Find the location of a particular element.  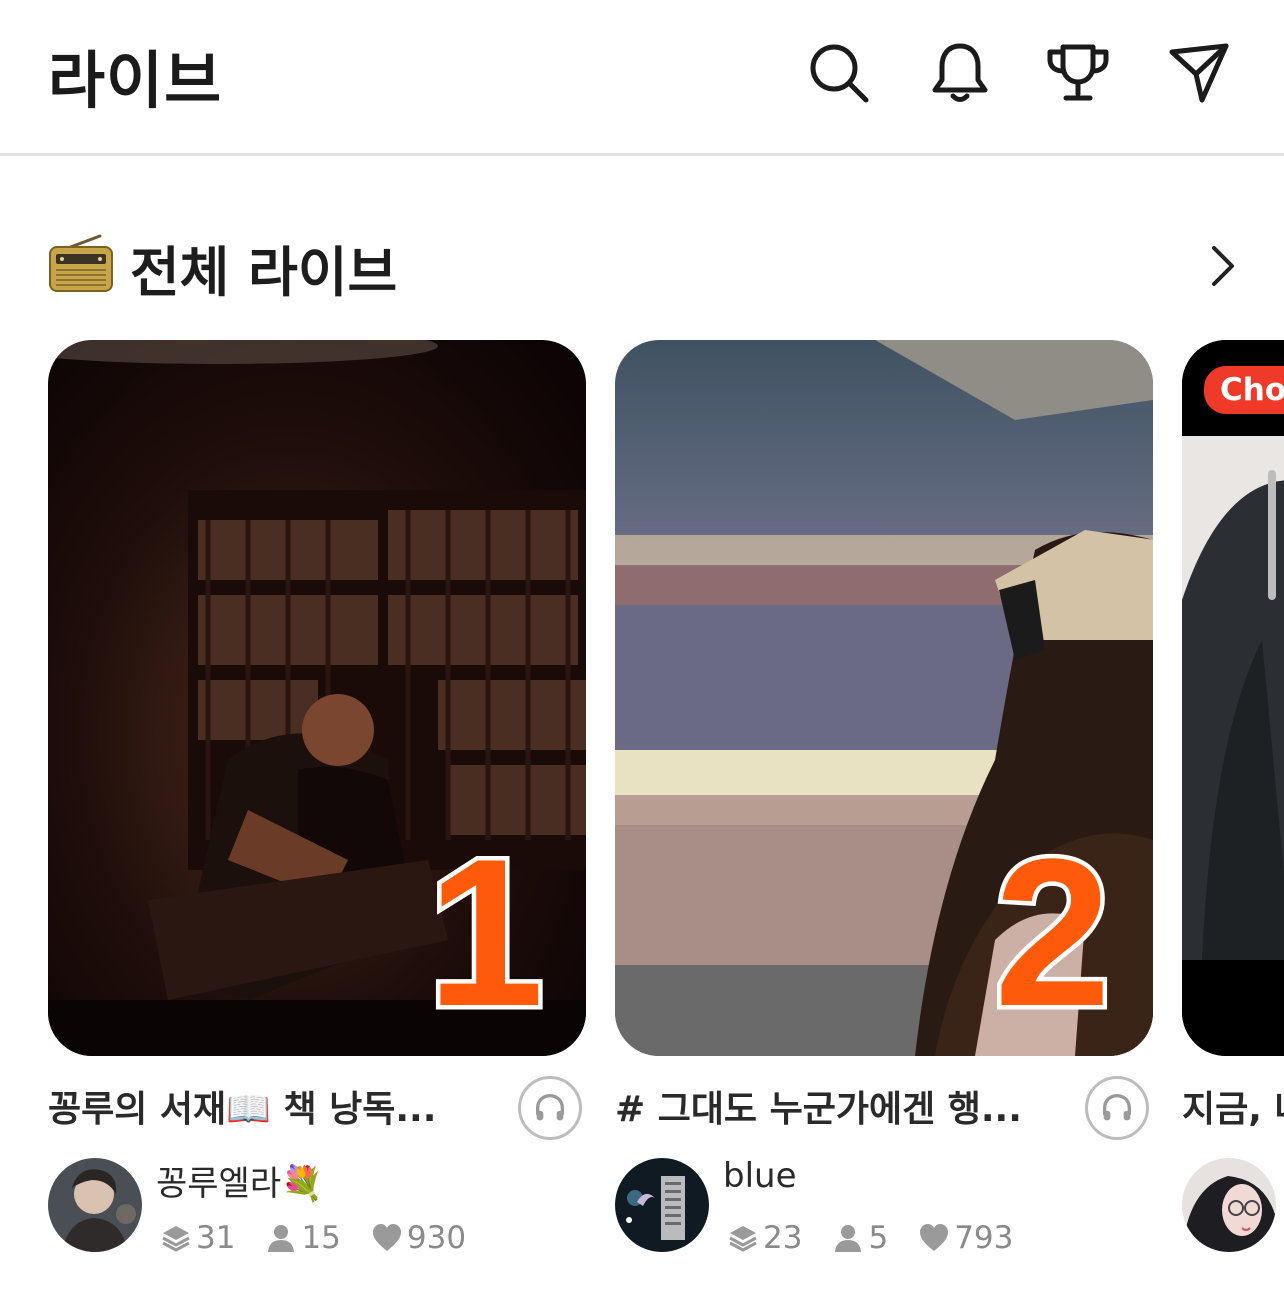

episodes-count: 23 is located at coordinates (783, 1238).